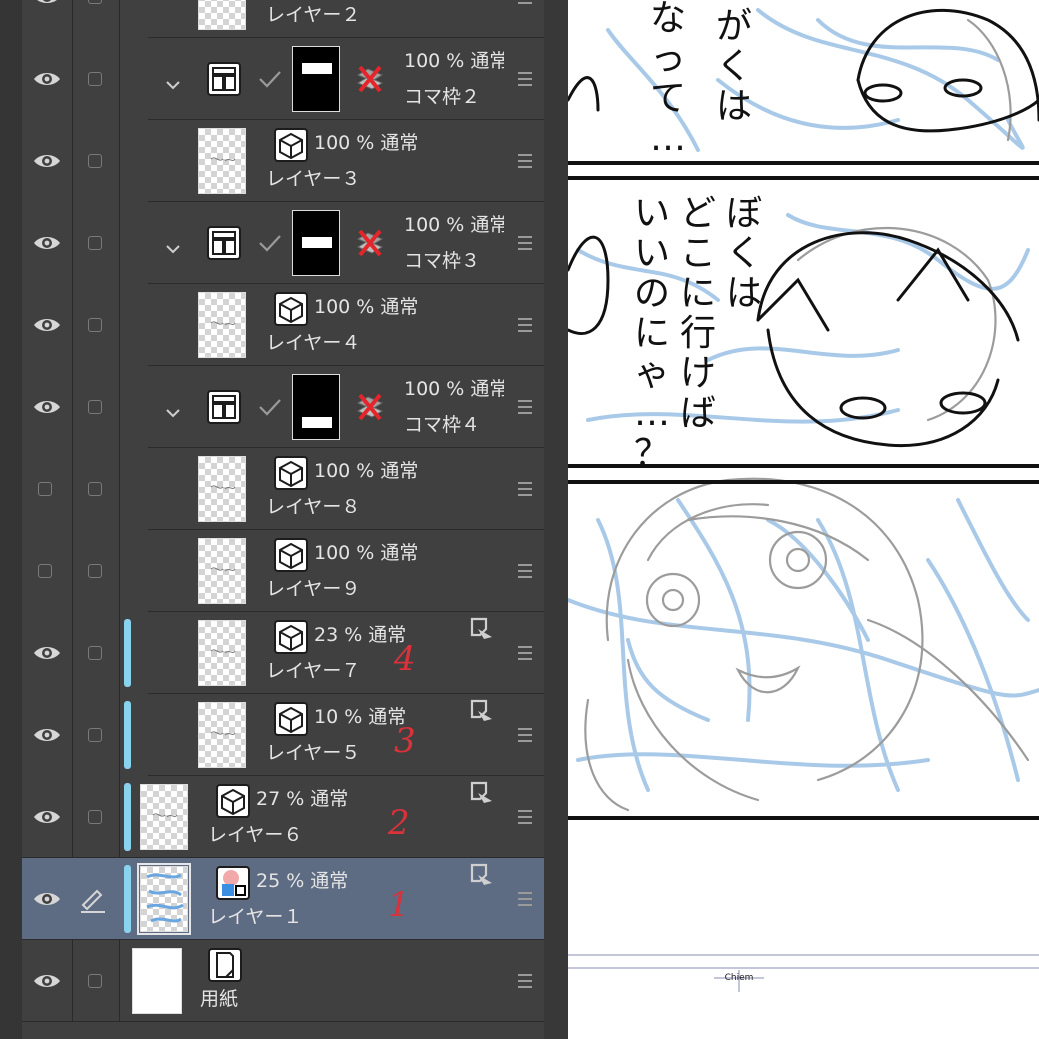 This screenshot has width=1039, height=1039. What do you see at coordinates (283, 817) in the screenshot?
I see `layer-row: 27 % 通常レイヤー６ 2` at bounding box center [283, 817].